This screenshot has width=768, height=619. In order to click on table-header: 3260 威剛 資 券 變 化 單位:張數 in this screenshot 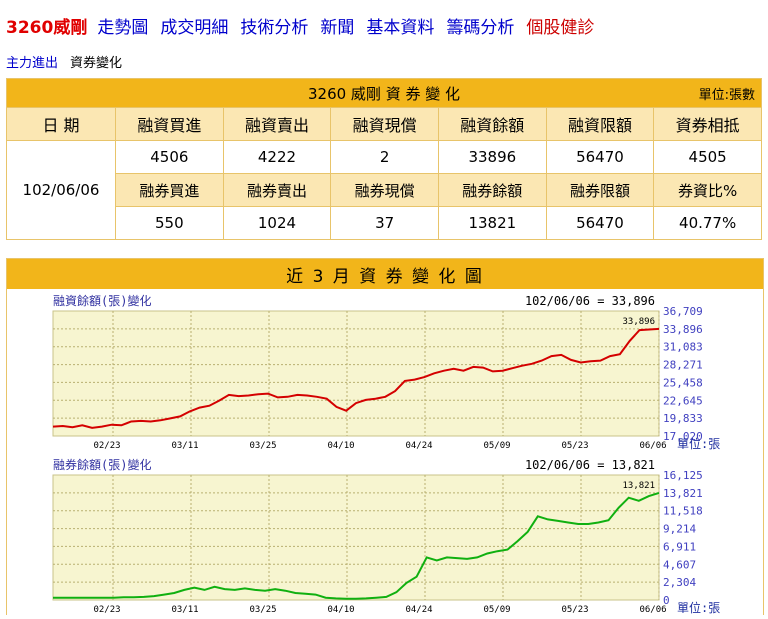, I will do `click(384, 93)`.